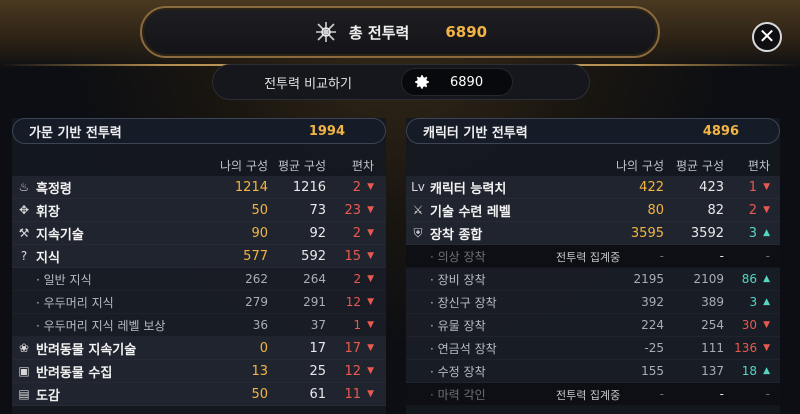 The image size is (800, 414). What do you see at coordinates (60, 235) in the screenshot?
I see `row-name: 지속기술` at bounding box center [60, 235].